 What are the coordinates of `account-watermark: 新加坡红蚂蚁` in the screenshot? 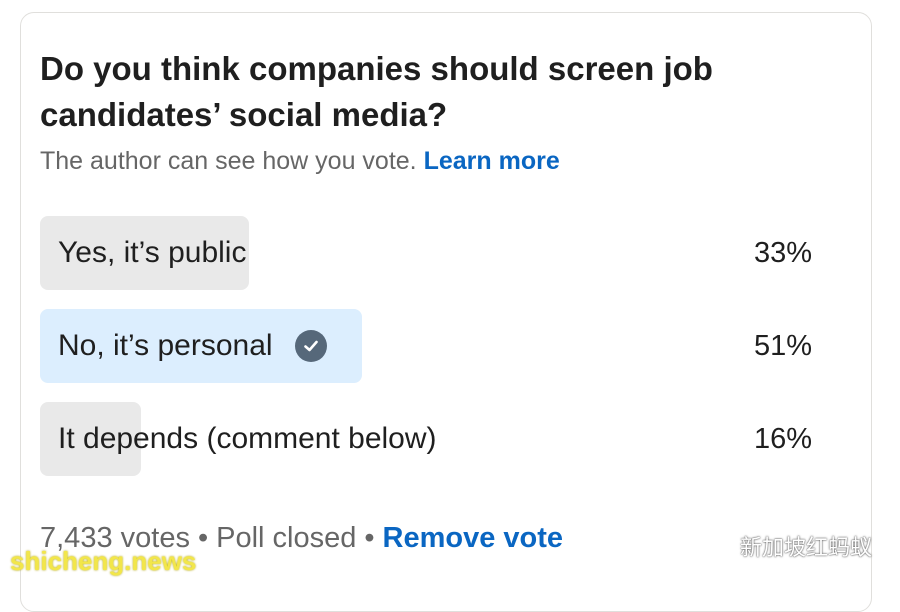 It's located at (787, 546).